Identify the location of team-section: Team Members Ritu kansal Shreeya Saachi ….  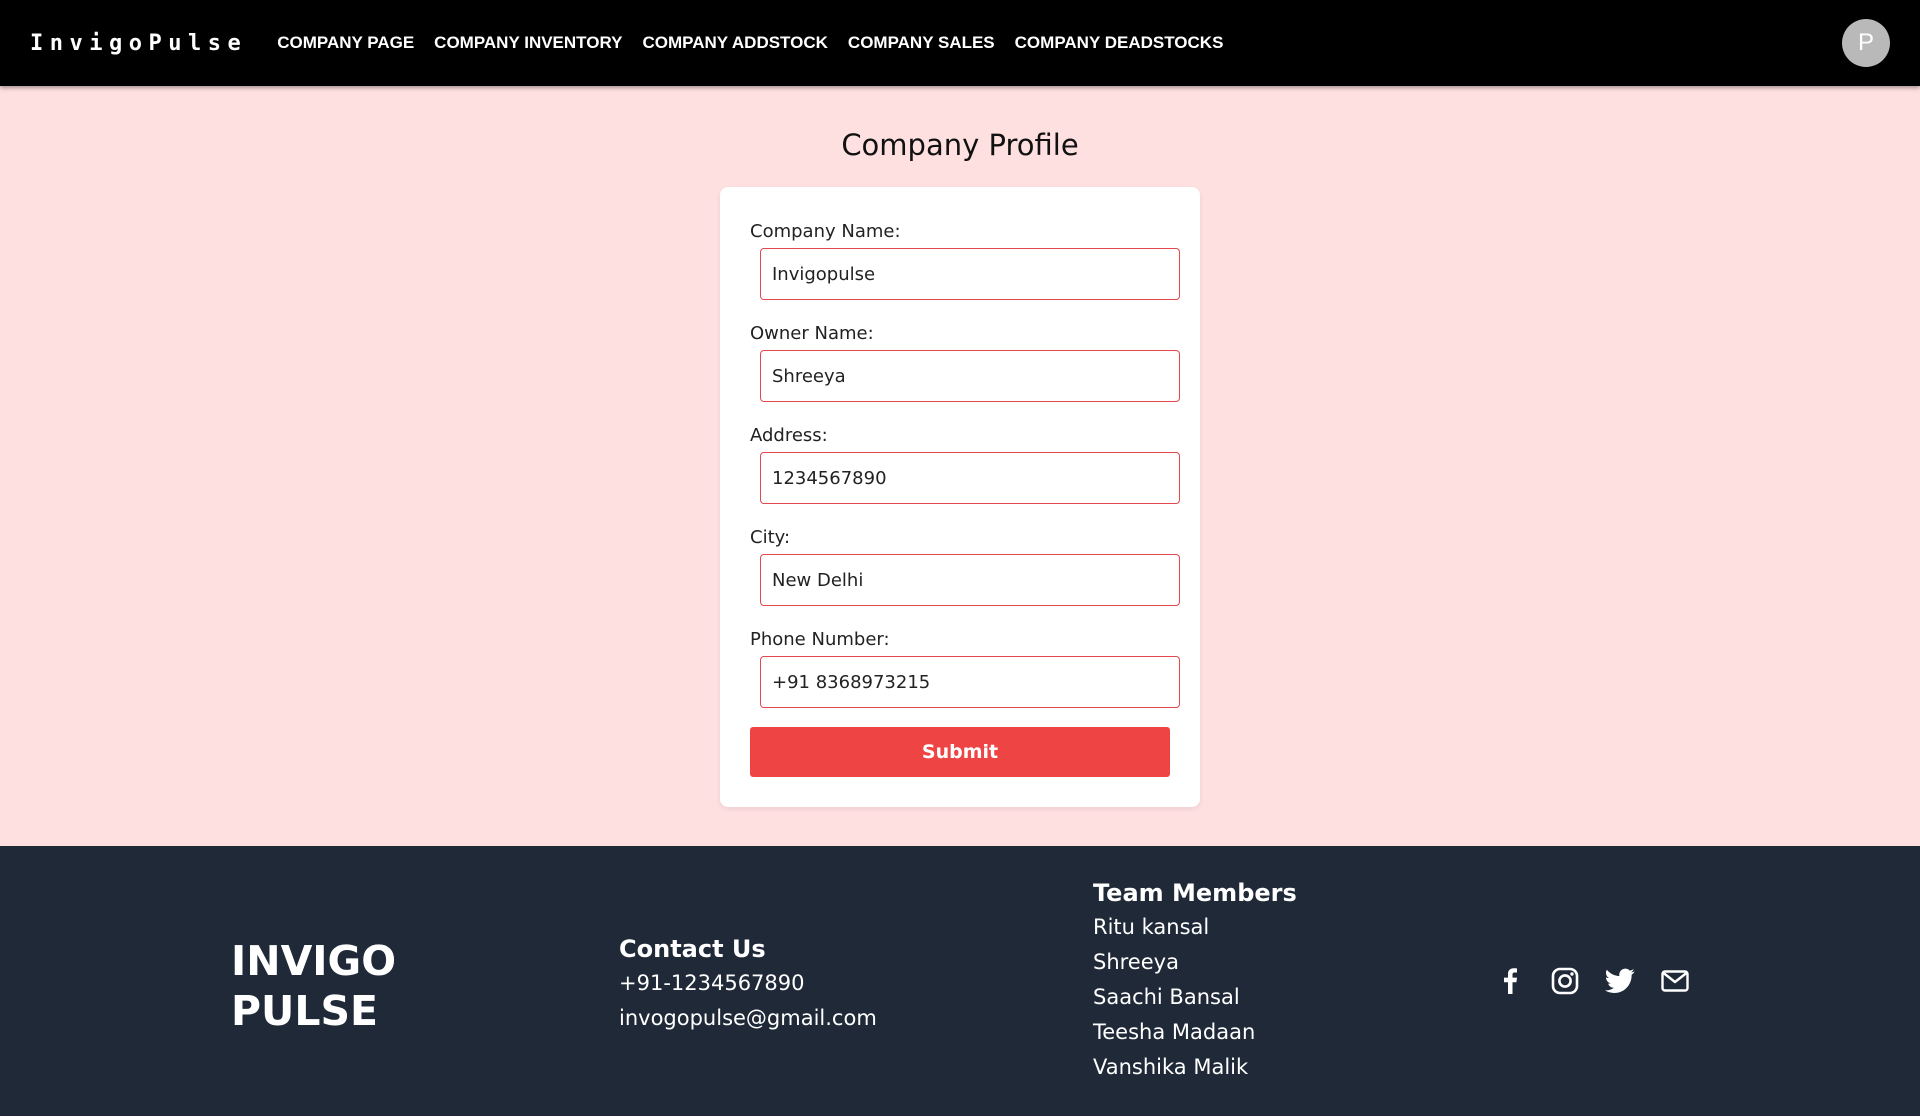
(1195, 980).